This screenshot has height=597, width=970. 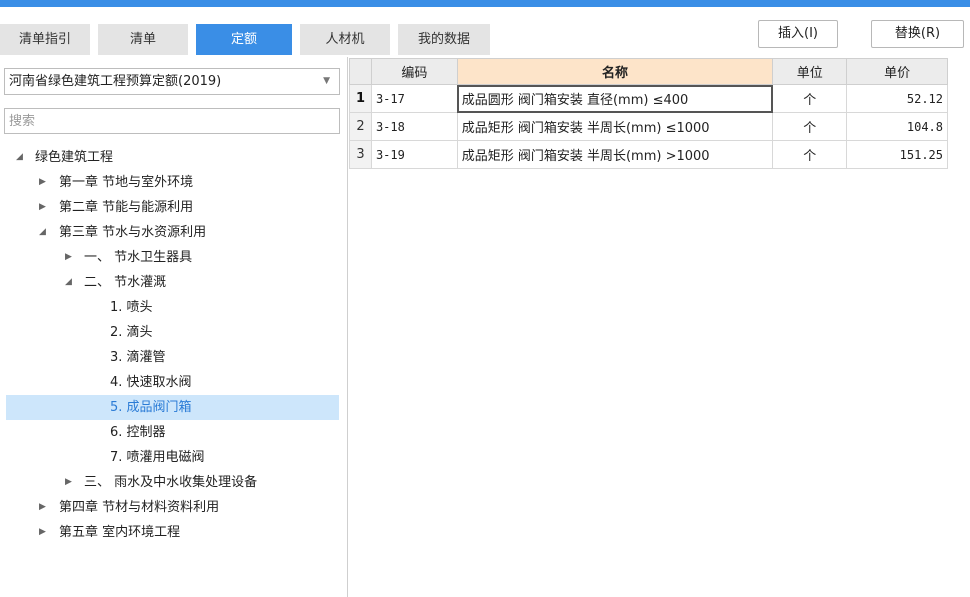 I want to click on replace-button: 替换(R), so click(x=917, y=34).